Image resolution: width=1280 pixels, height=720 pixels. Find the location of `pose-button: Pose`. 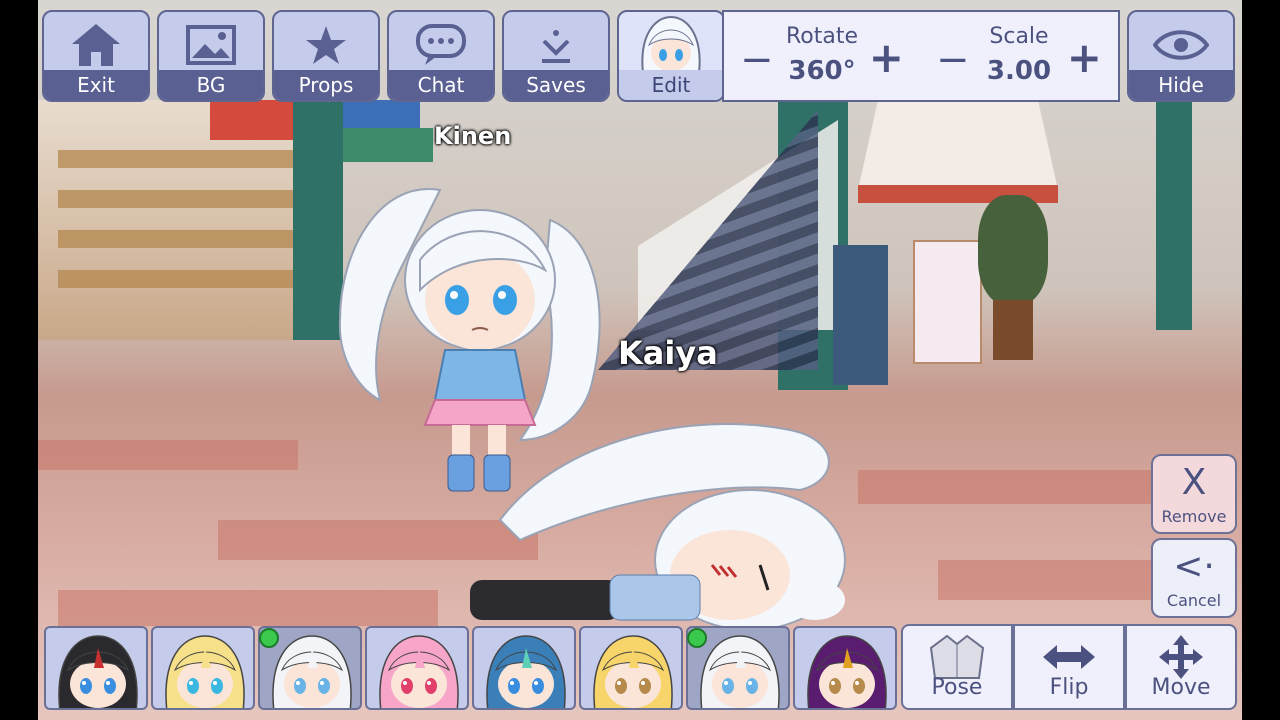

pose-button: Pose is located at coordinates (957, 667).